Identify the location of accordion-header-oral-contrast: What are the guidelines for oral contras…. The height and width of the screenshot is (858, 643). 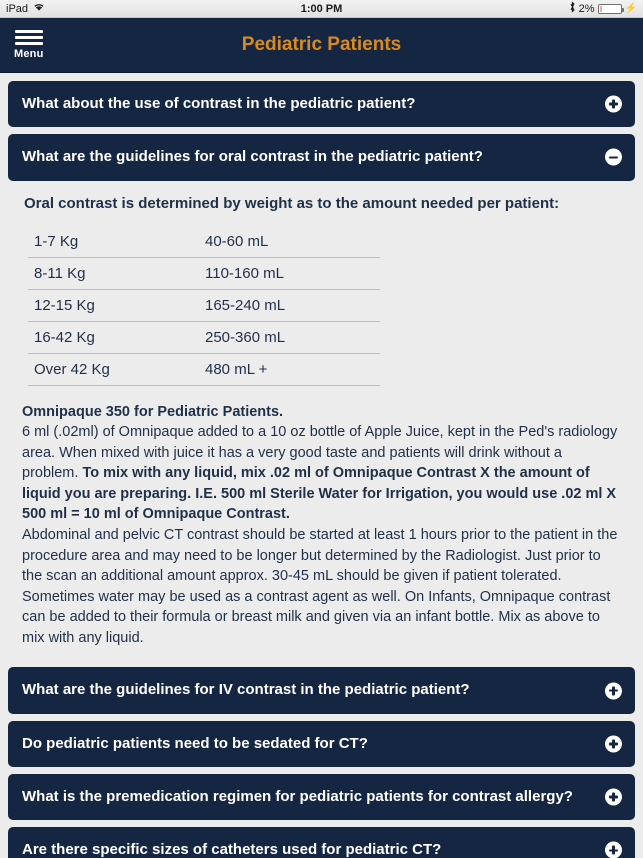
(321, 157).